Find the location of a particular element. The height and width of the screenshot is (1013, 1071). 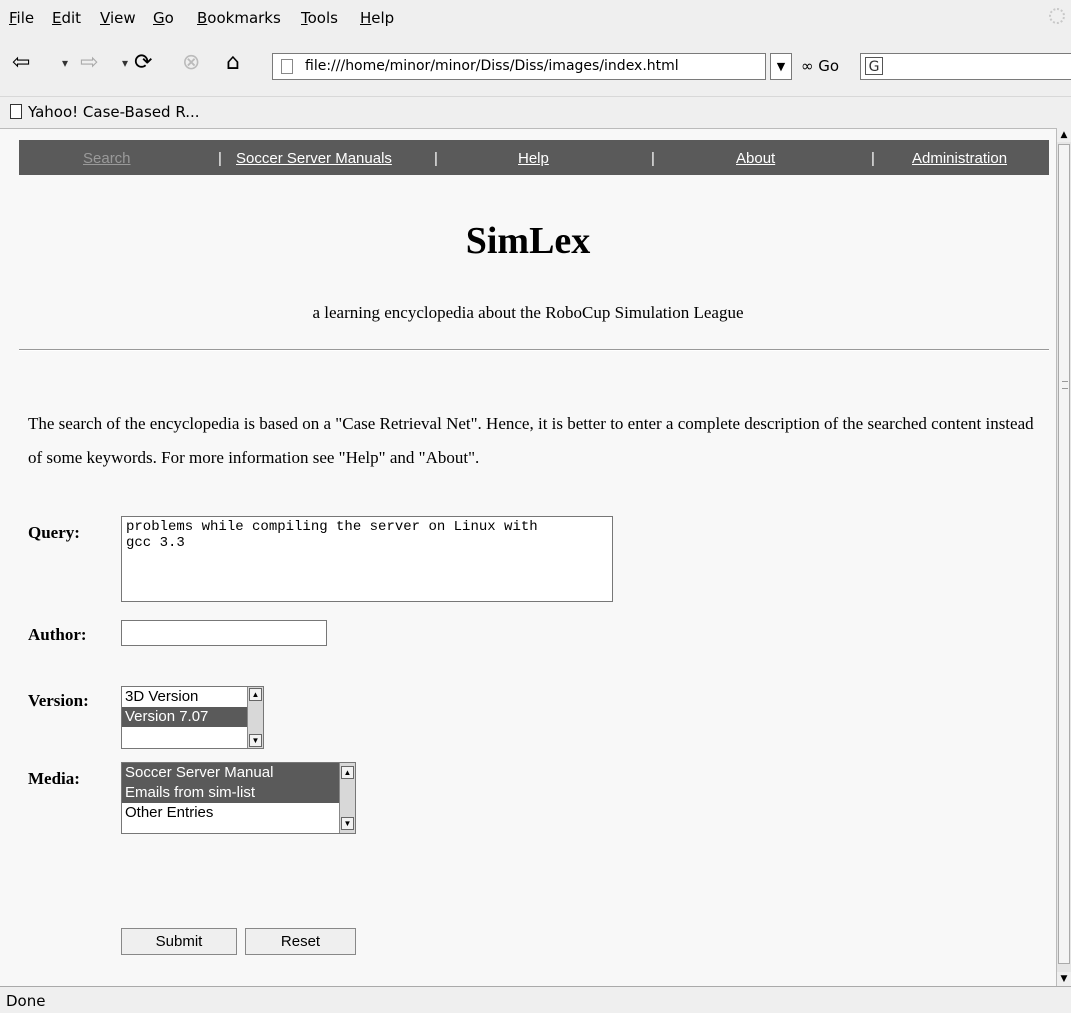

status-bar: Done is located at coordinates (535, 999).